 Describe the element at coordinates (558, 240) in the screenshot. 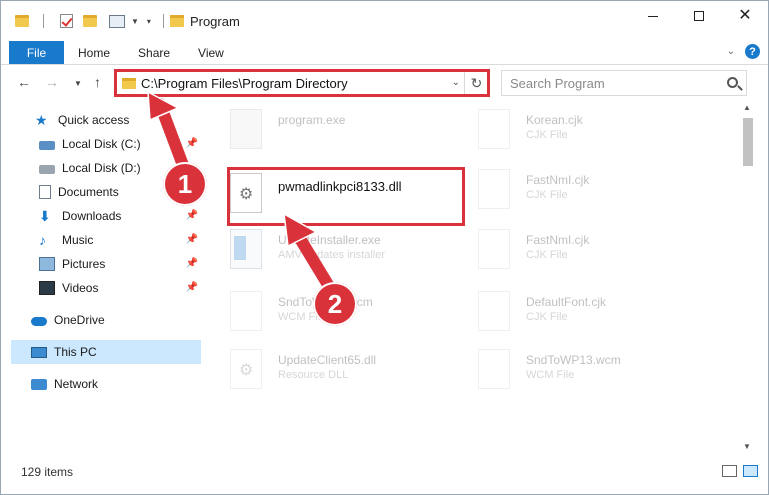

I see `file-name: FastNmI.cjk` at that location.